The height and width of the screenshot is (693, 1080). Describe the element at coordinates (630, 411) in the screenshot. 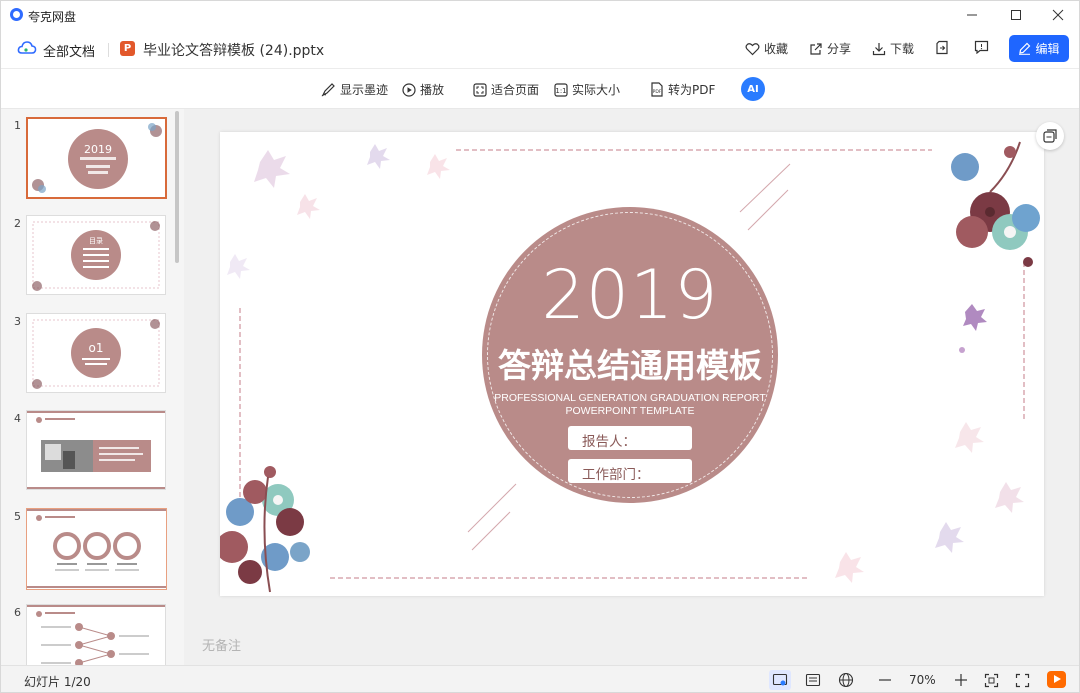

I see `slide-subtitle-2: POWERPOINT TEMPLATE` at that location.